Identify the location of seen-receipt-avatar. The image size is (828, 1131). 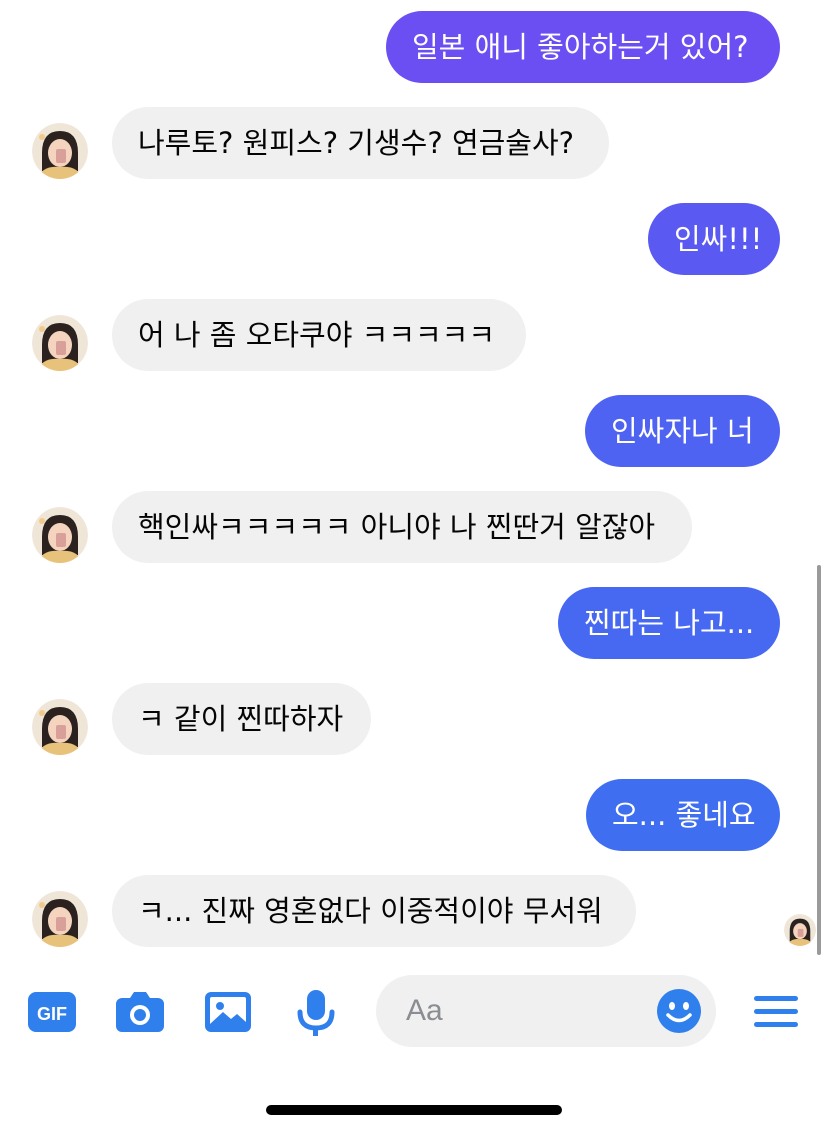
(800, 930).